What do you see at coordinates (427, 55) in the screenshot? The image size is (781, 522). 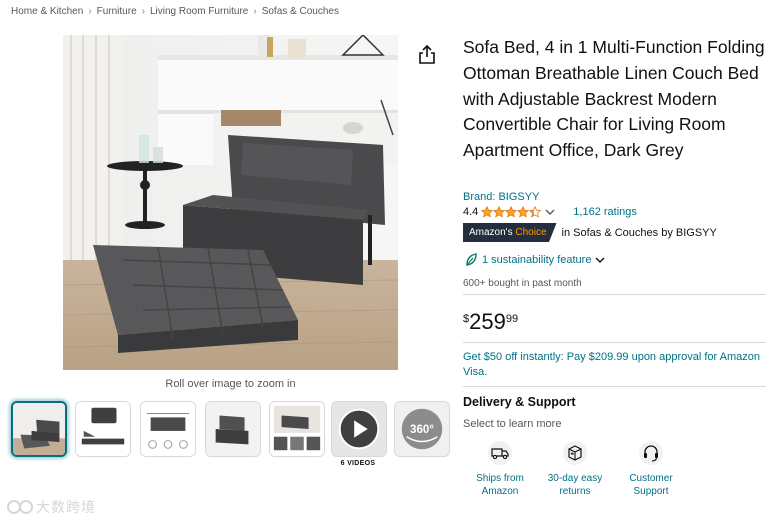 I see `share-icon` at bounding box center [427, 55].